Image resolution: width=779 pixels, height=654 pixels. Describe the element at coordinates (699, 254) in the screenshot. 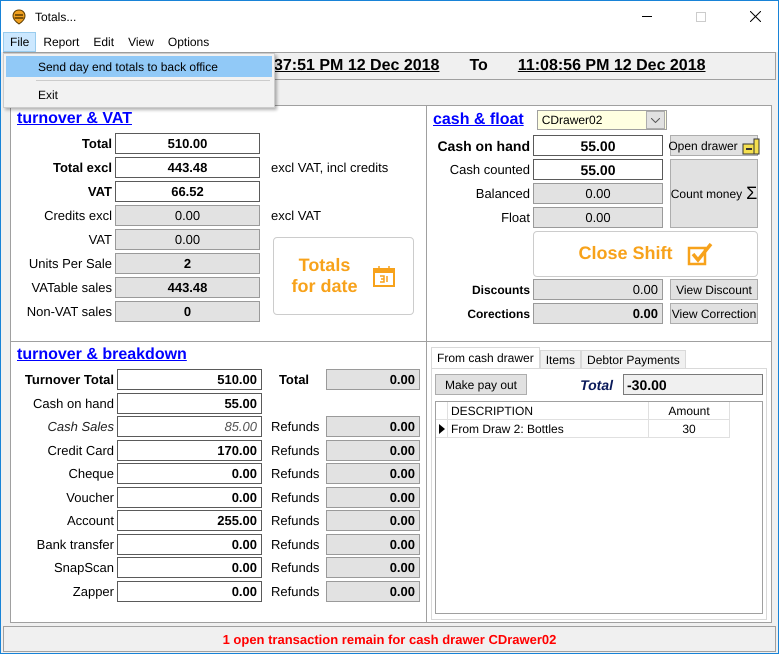

I see `checkbox-icon` at that location.